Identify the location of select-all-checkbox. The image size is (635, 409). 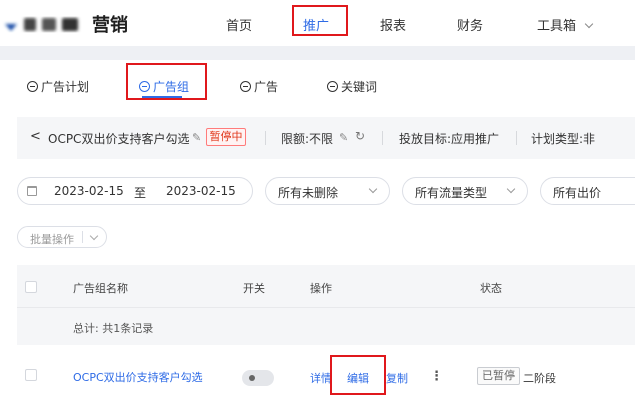
(31, 287).